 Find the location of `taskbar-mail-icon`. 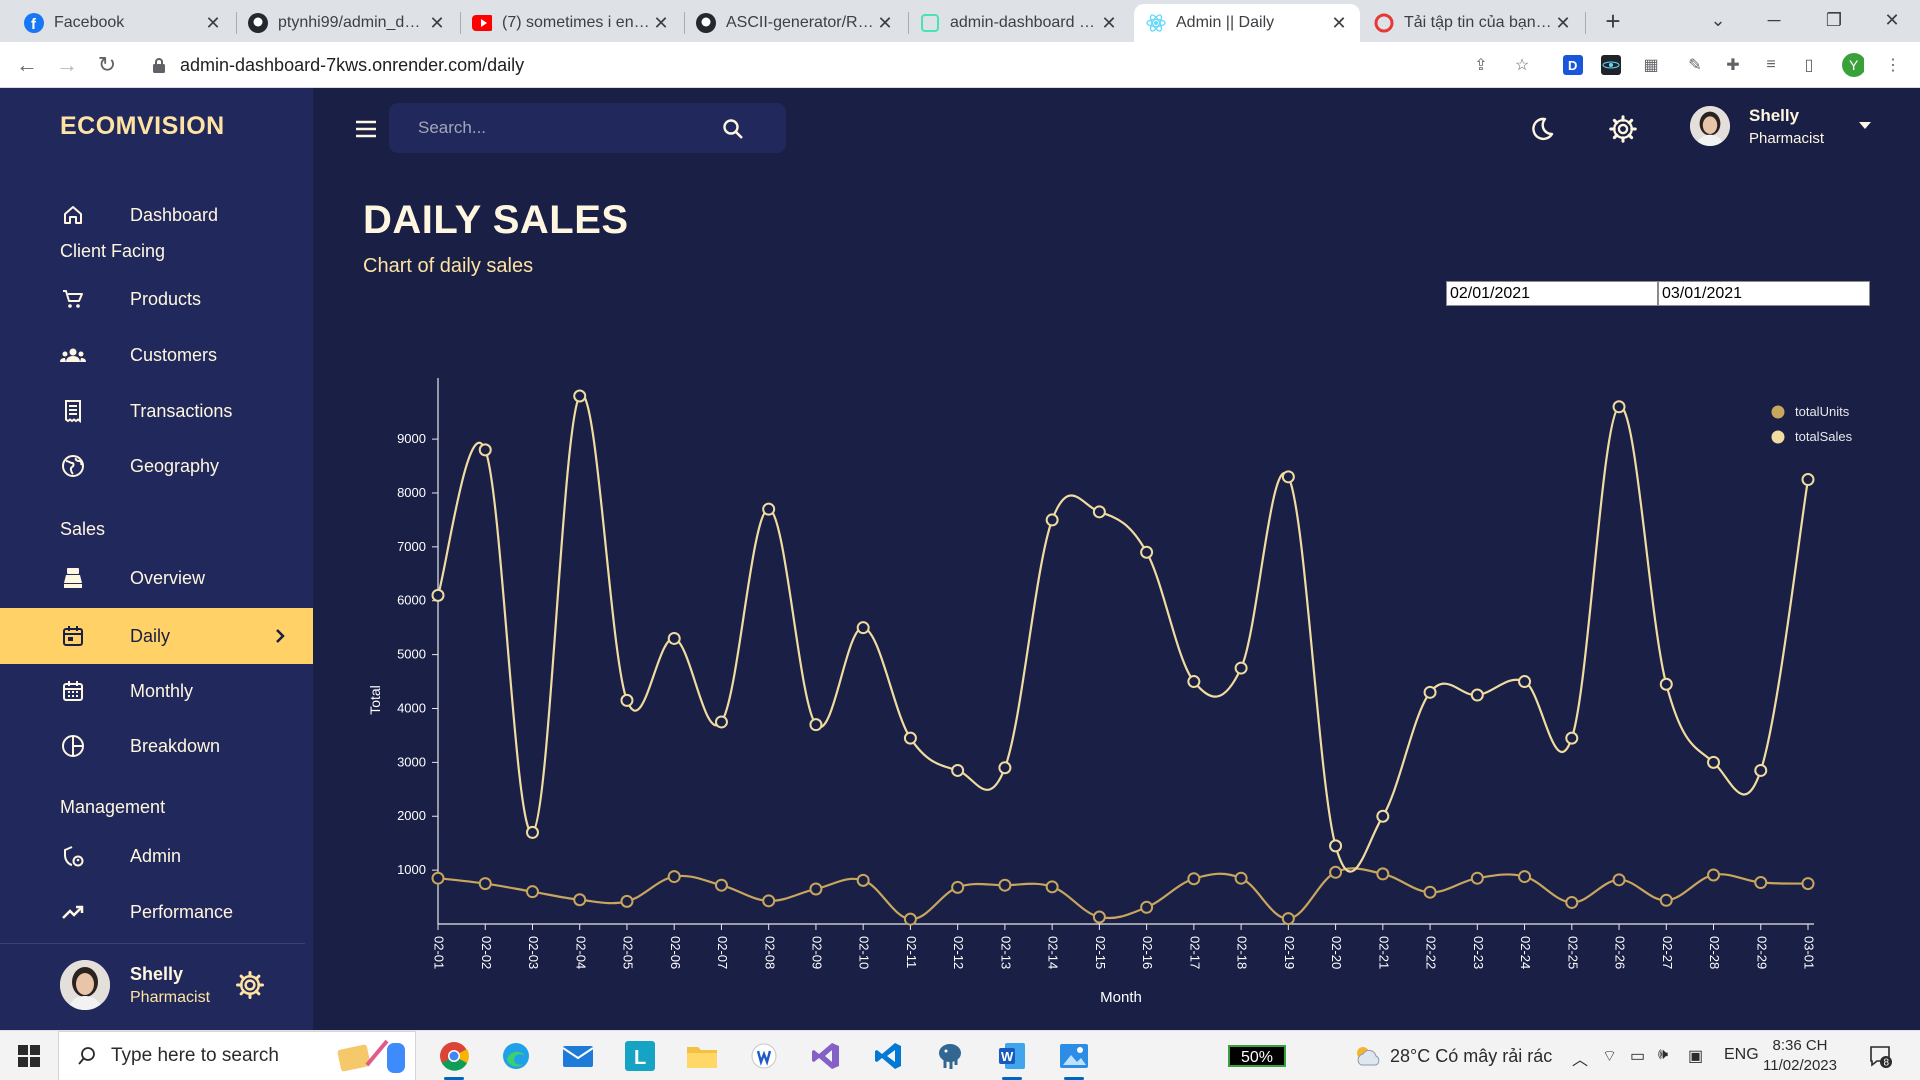

taskbar-mail-icon is located at coordinates (578, 1056).